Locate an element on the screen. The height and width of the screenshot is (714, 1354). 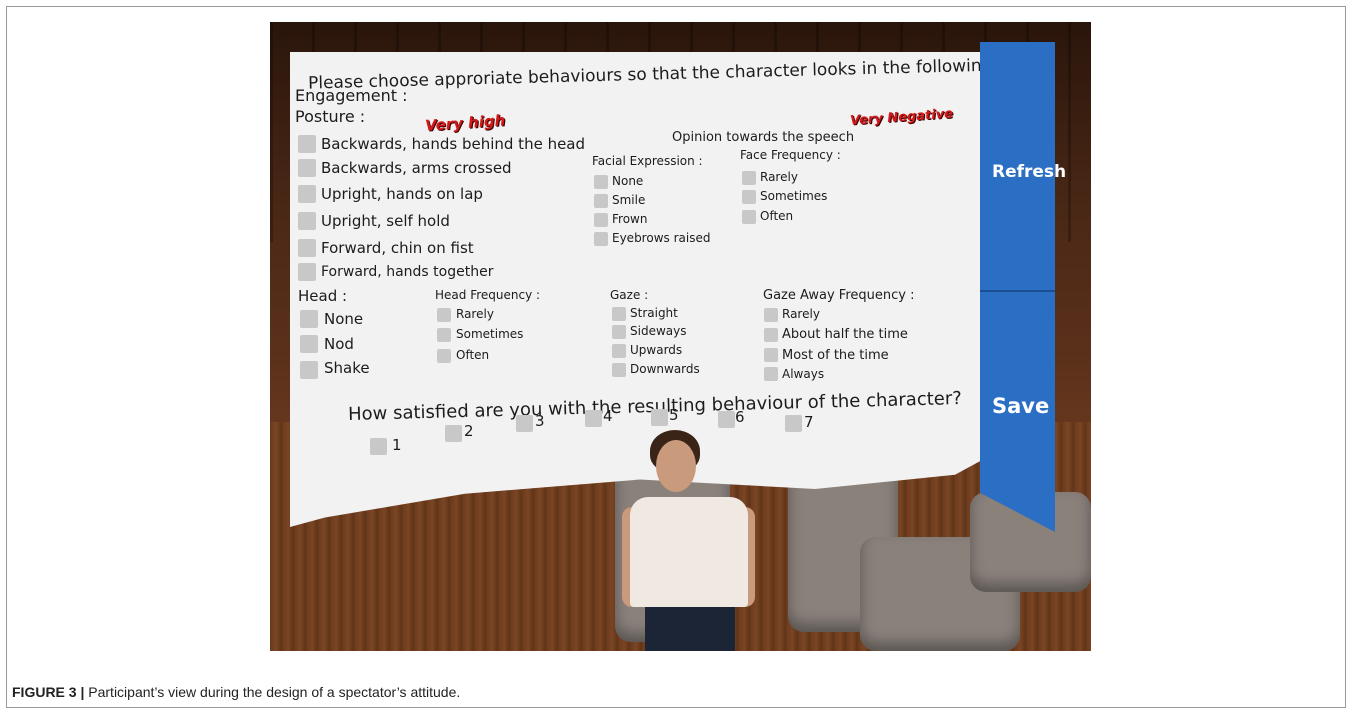
caption-label: FIGURE 3 | is located at coordinates (48, 692).